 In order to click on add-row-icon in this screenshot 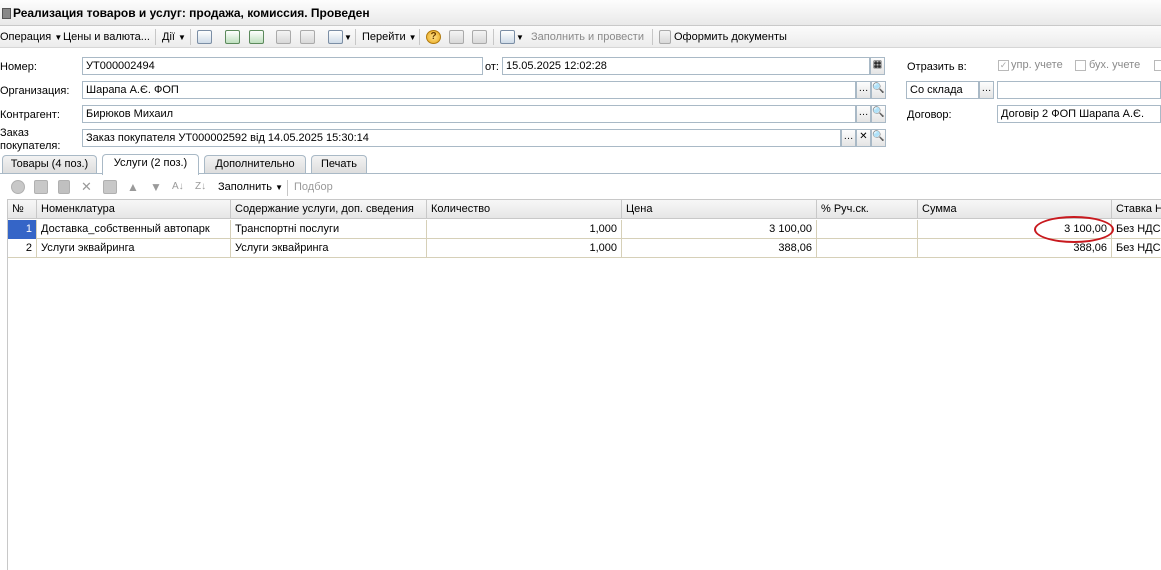, I will do `click(18, 187)`.